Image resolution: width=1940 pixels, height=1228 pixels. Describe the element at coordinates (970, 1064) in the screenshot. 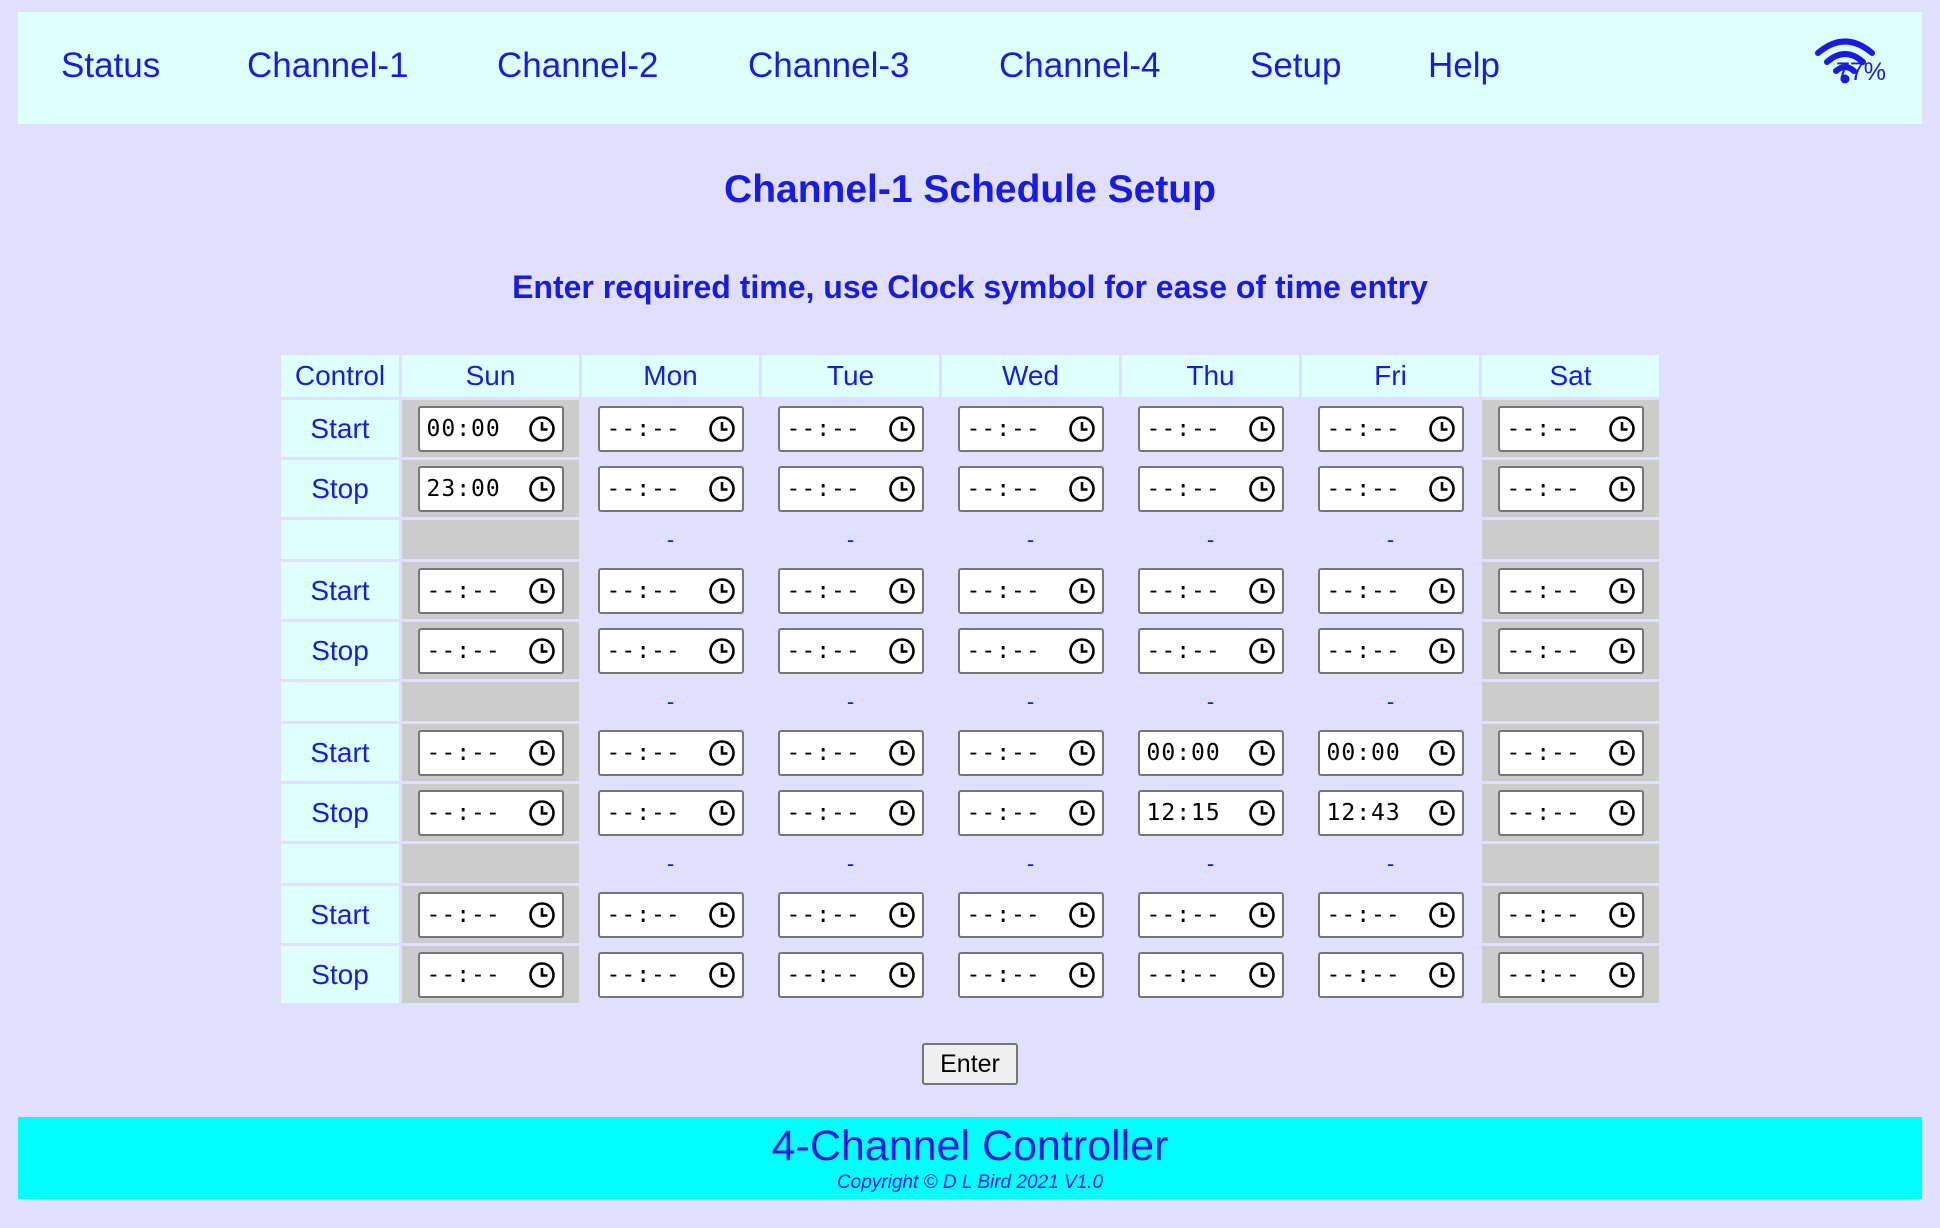

I see `enter-button: Enter` at that location.